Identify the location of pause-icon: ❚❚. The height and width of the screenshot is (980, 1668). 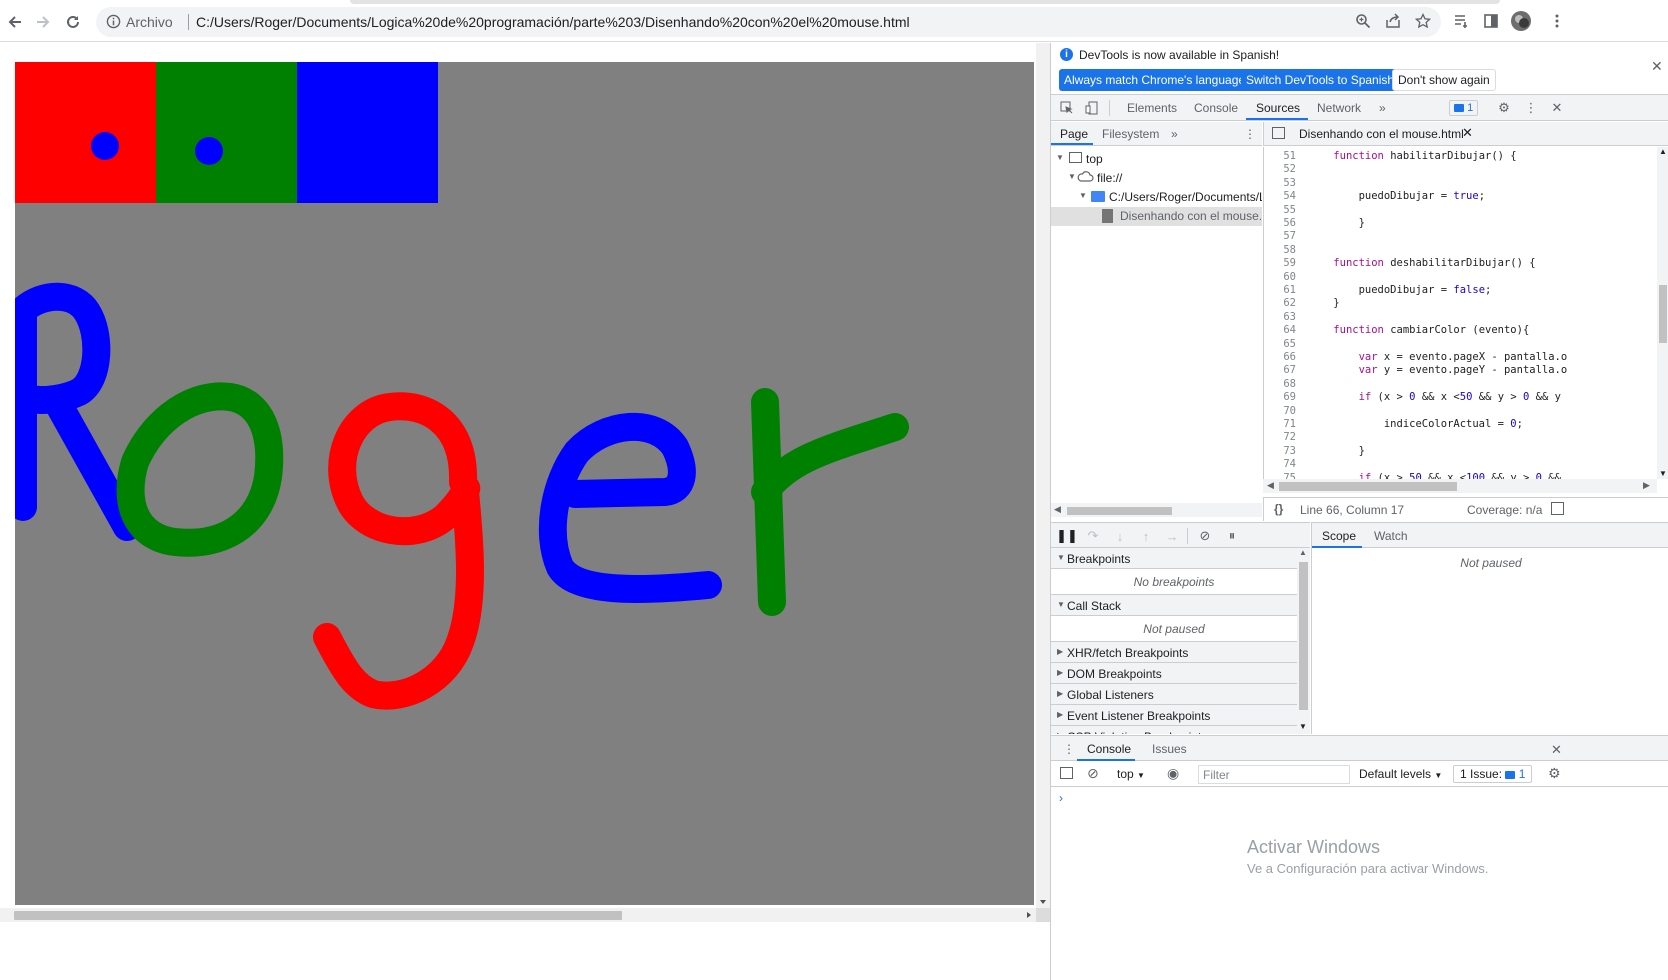
(1067, 536).